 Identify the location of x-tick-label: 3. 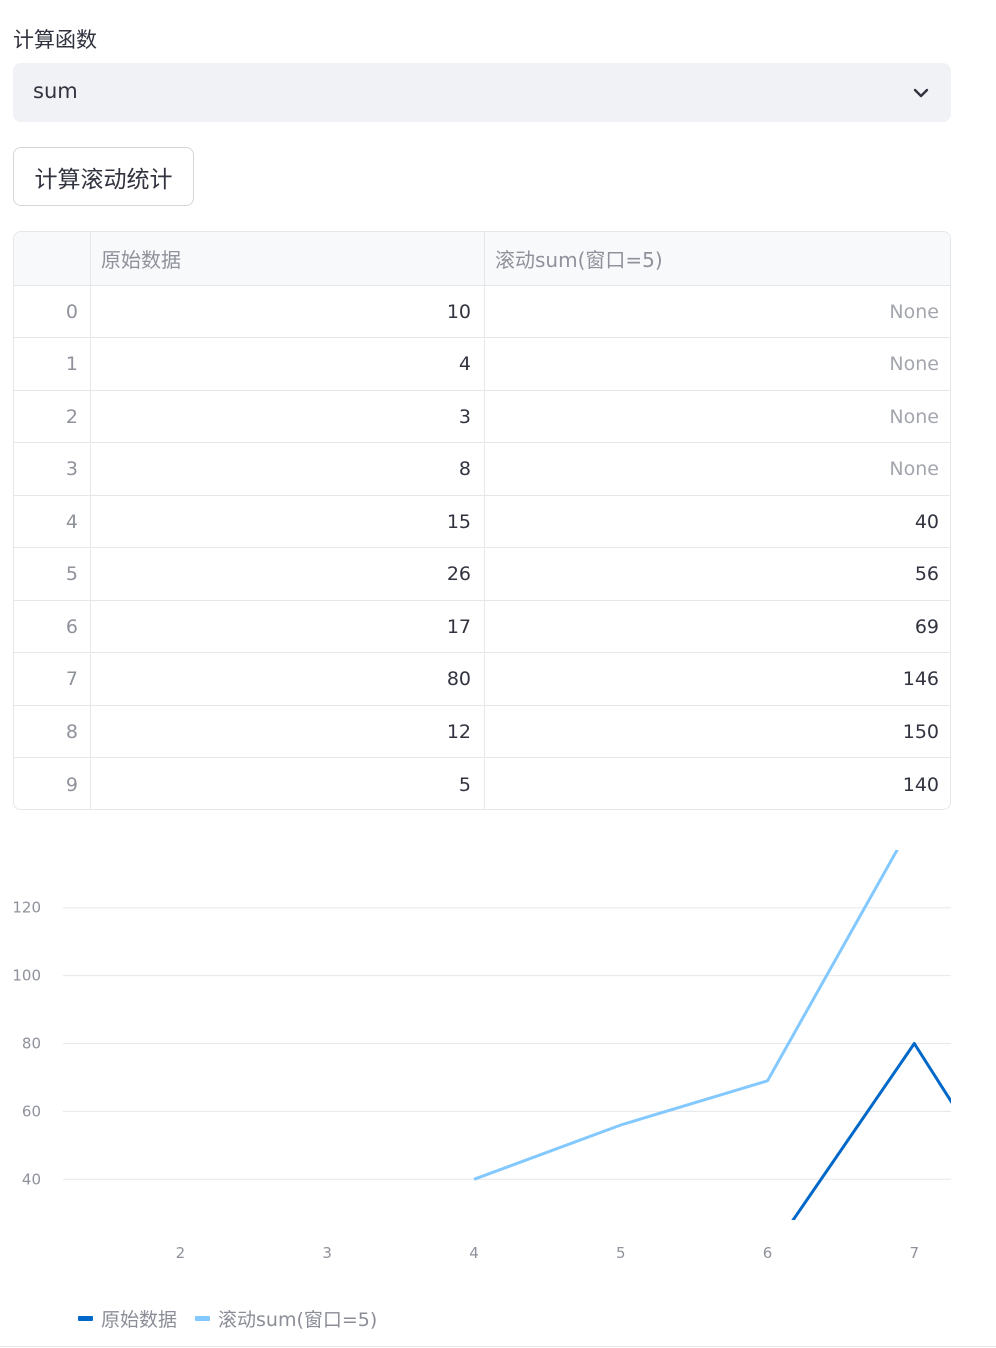
(327, 1253).